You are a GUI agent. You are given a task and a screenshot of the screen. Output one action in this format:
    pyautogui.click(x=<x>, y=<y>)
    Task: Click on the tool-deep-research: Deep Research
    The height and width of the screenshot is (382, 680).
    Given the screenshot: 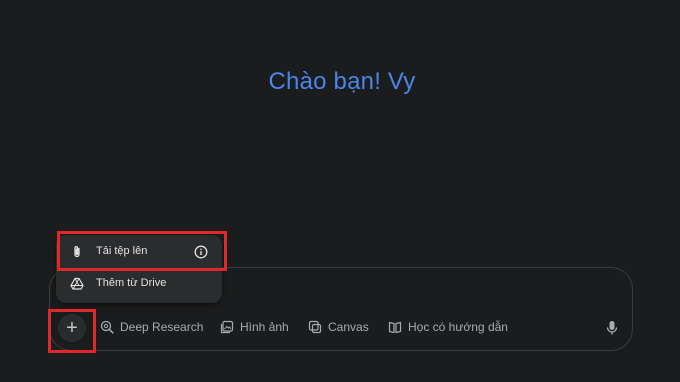 What is the action you would take?
    pyautogui.click(x=151, y=327)
    